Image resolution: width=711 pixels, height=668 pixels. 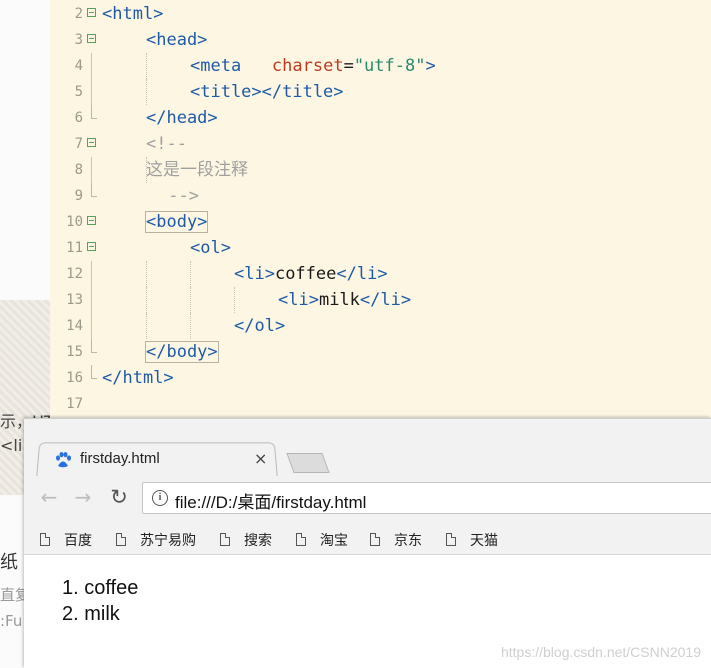 What do you see at coordinates (178, 196) in the screenshot?
I see `code-token: -->` at bounding box center [178, 196].